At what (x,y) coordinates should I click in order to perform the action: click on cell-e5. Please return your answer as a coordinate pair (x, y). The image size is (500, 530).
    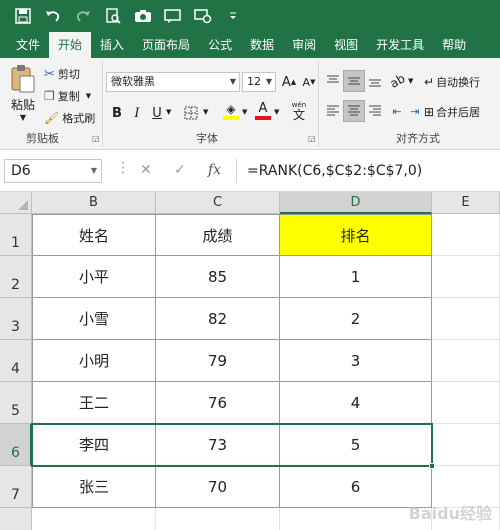
    Looking at the image, I should click on (466, 403).